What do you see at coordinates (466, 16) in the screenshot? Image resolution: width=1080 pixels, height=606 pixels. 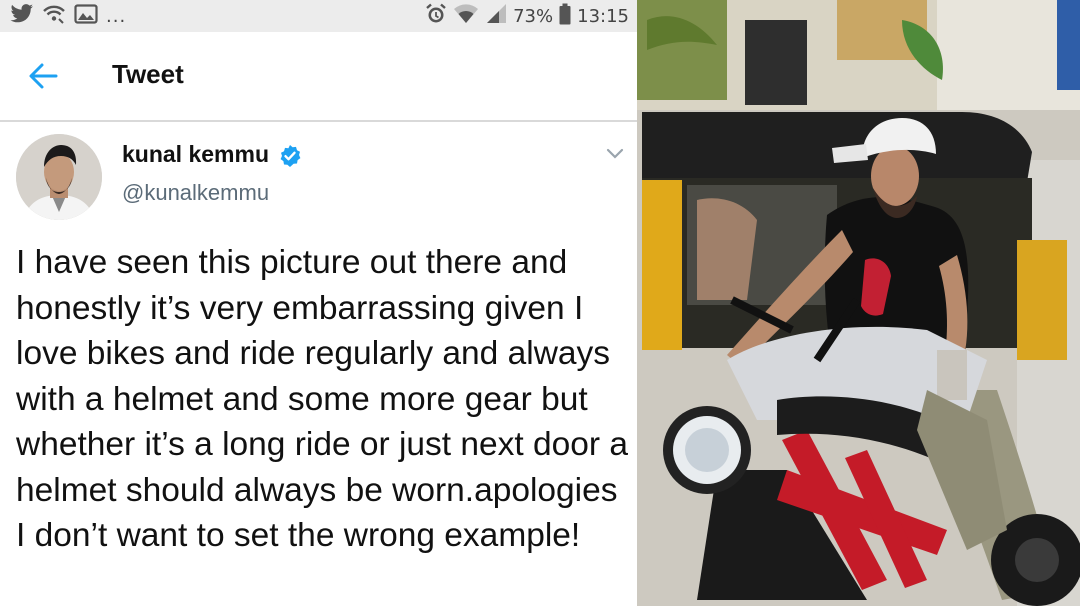 I see `wifi-icon` at bounding box center [466, 16].